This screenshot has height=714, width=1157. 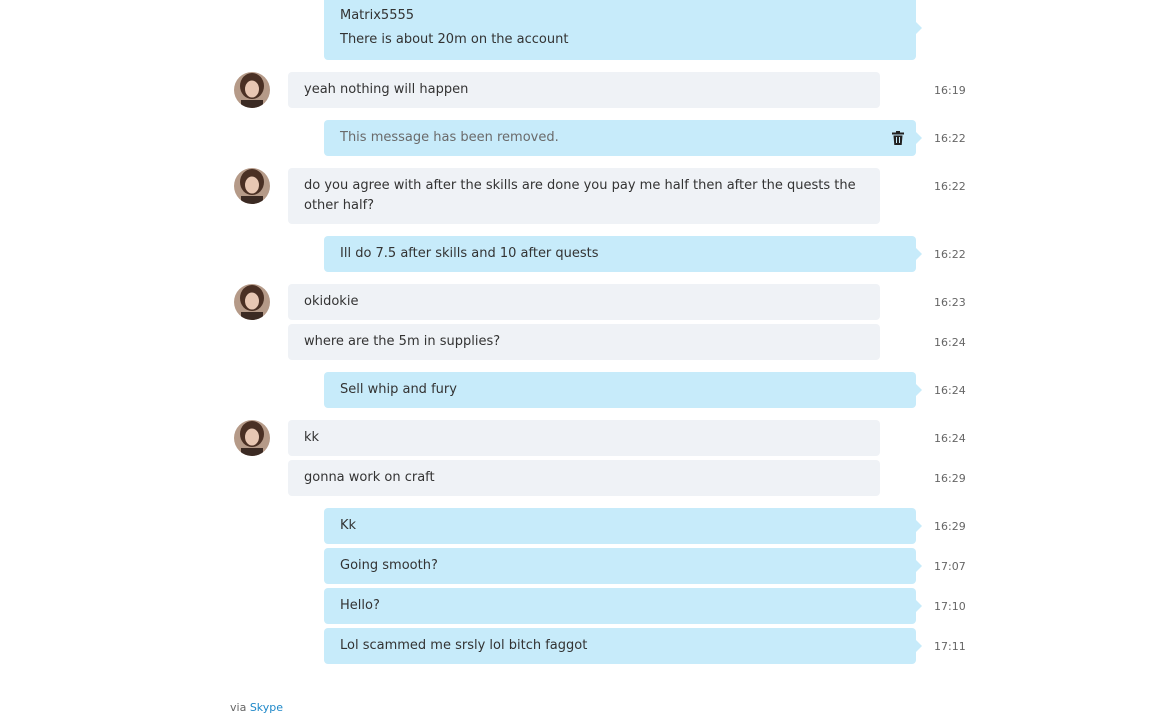 I want to click on sender-name: Matrix5555, so click(x=377, y=15).